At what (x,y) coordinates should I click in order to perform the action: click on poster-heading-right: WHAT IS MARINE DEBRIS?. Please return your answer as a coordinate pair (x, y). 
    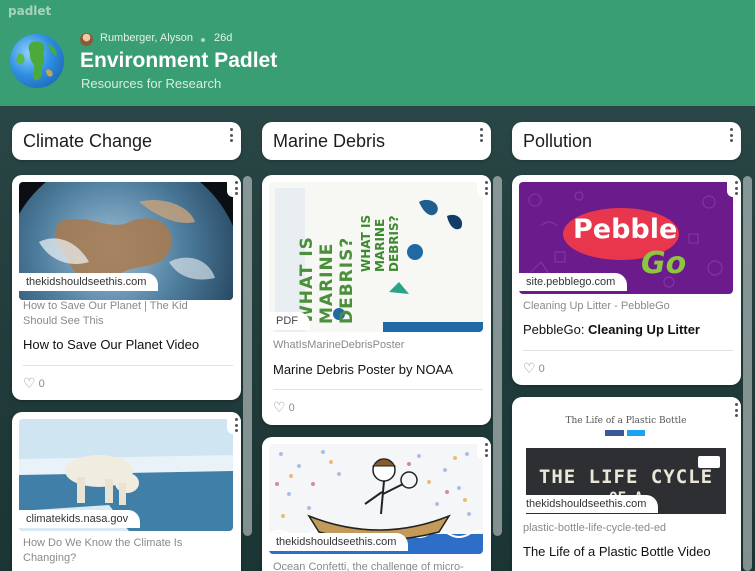
    Looking at the image, I should click on (380, 243).